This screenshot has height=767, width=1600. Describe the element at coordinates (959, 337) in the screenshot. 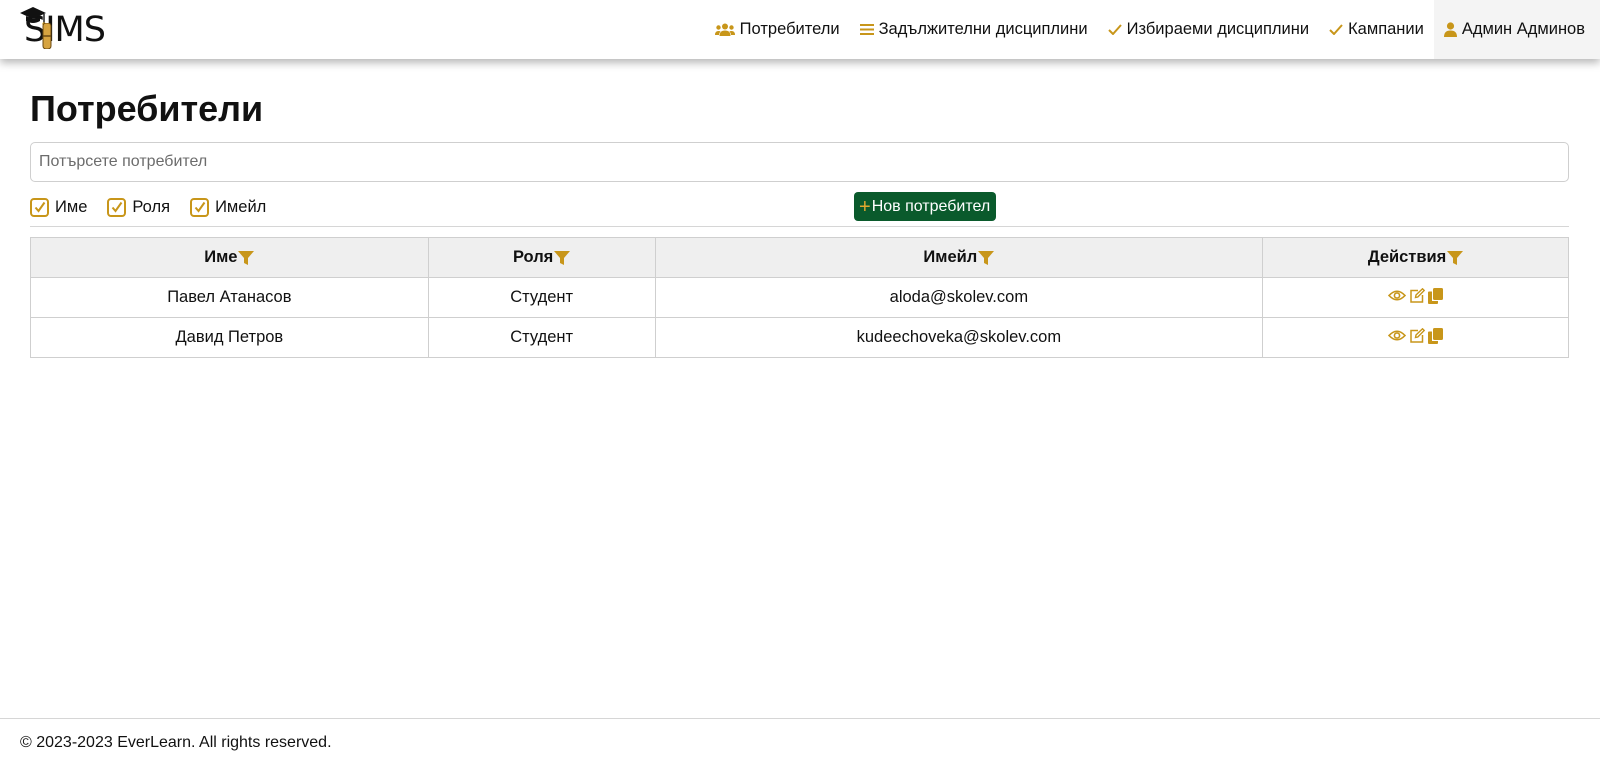

I see `cell-email: kudeechoveka@skolev.com` at that location.